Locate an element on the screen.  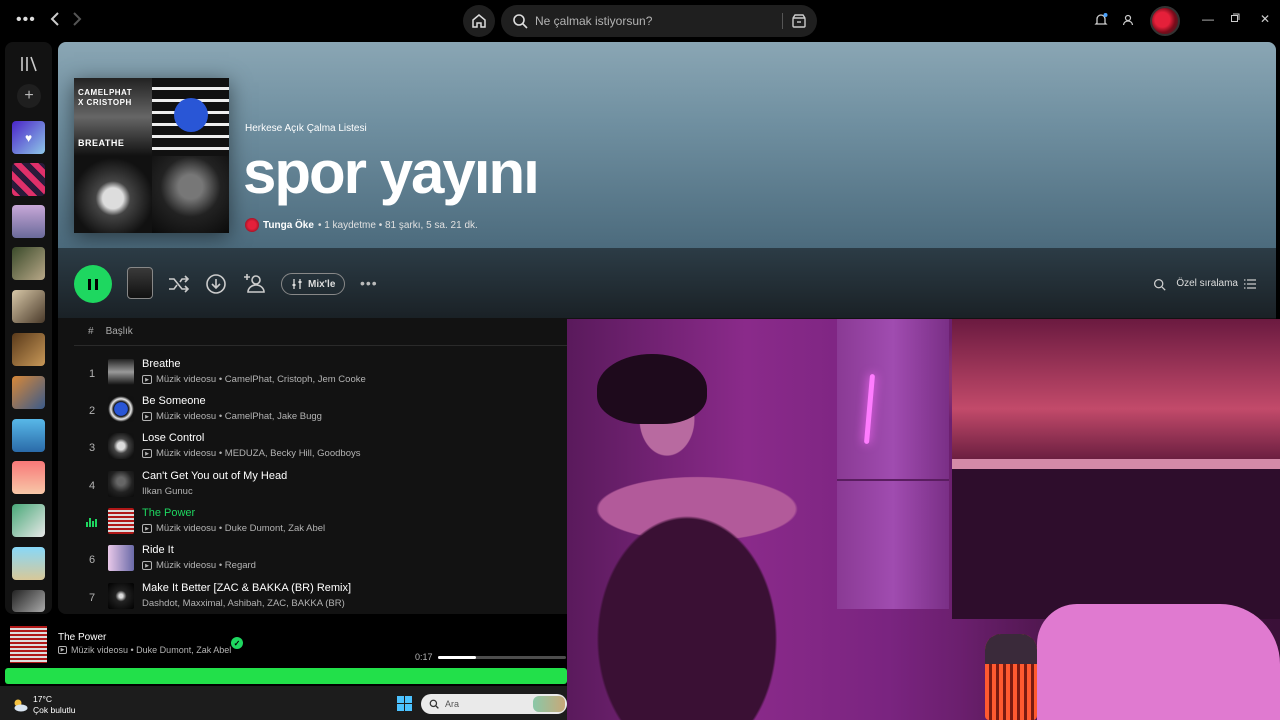
maximize-icon is located at coordinates (1235, 19).